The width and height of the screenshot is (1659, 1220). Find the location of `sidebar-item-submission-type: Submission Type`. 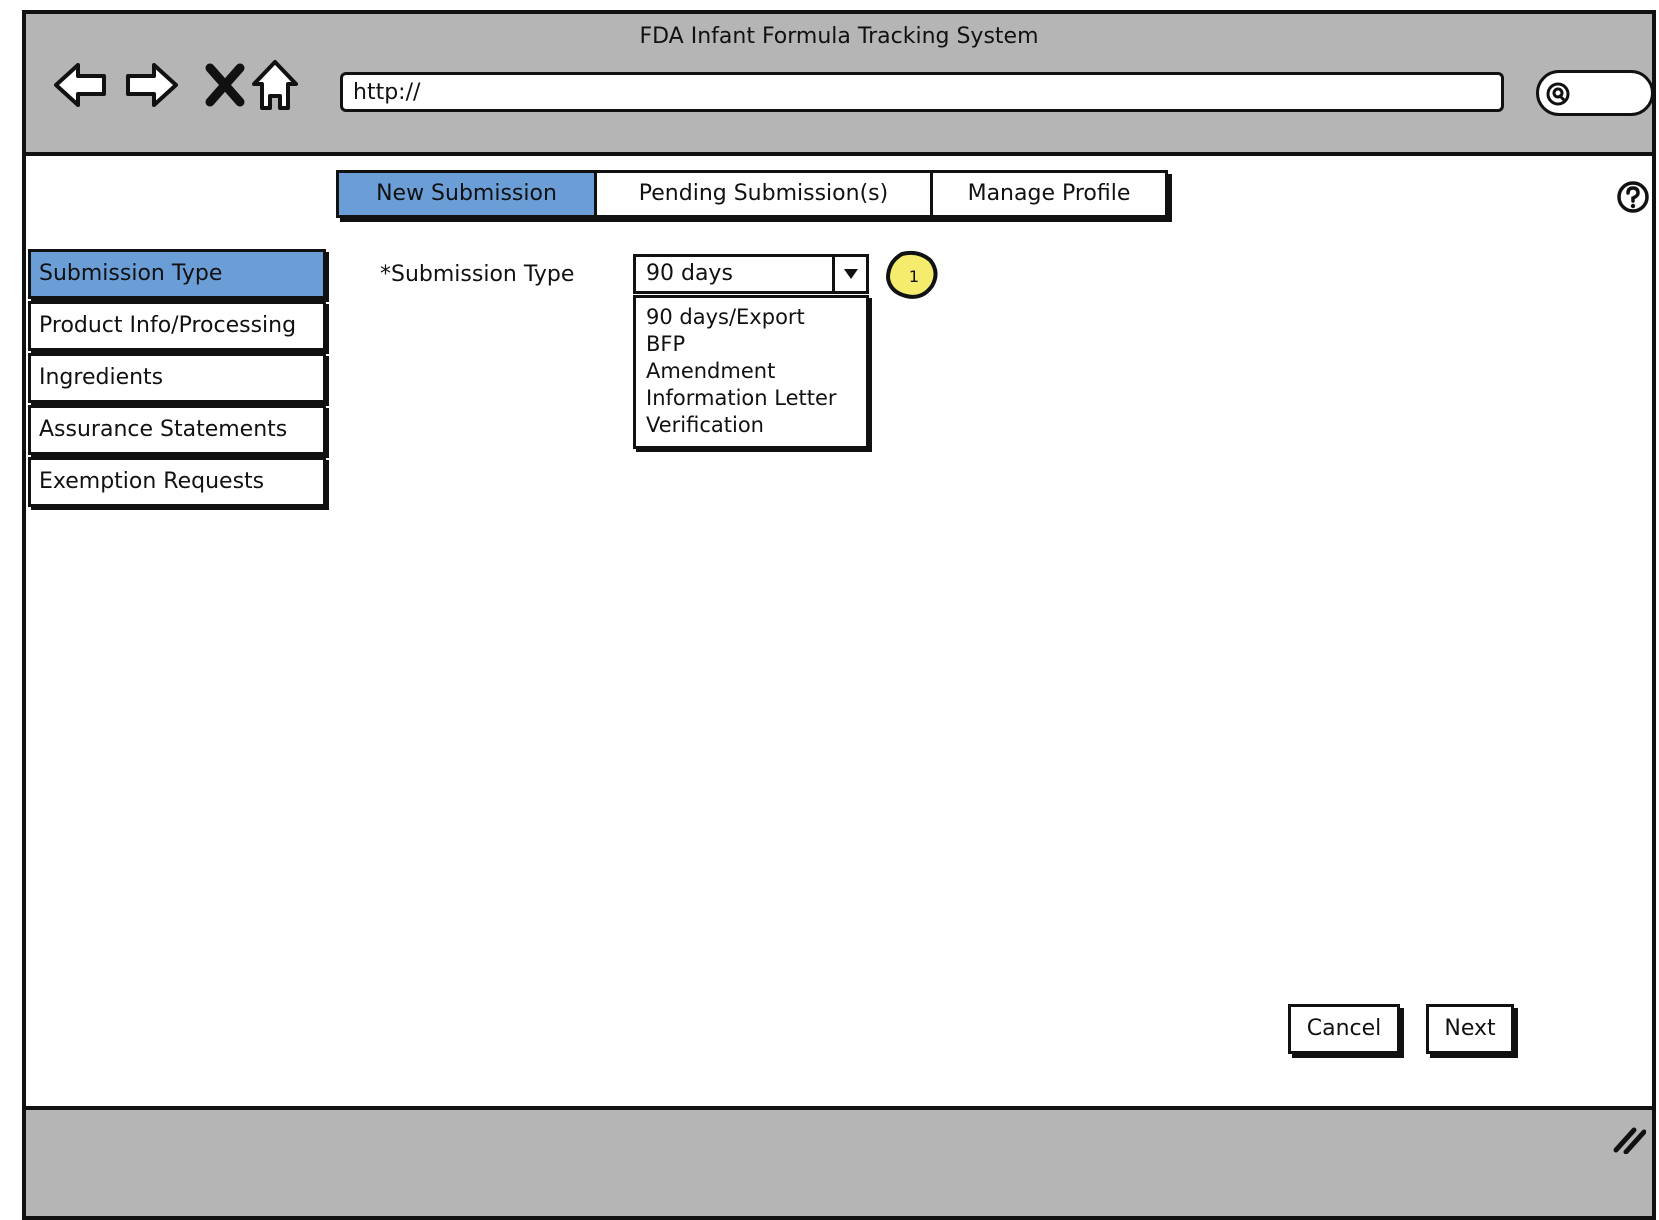

sidebar-item-submission-type: Submission Type is located at coordinates (177, 274).